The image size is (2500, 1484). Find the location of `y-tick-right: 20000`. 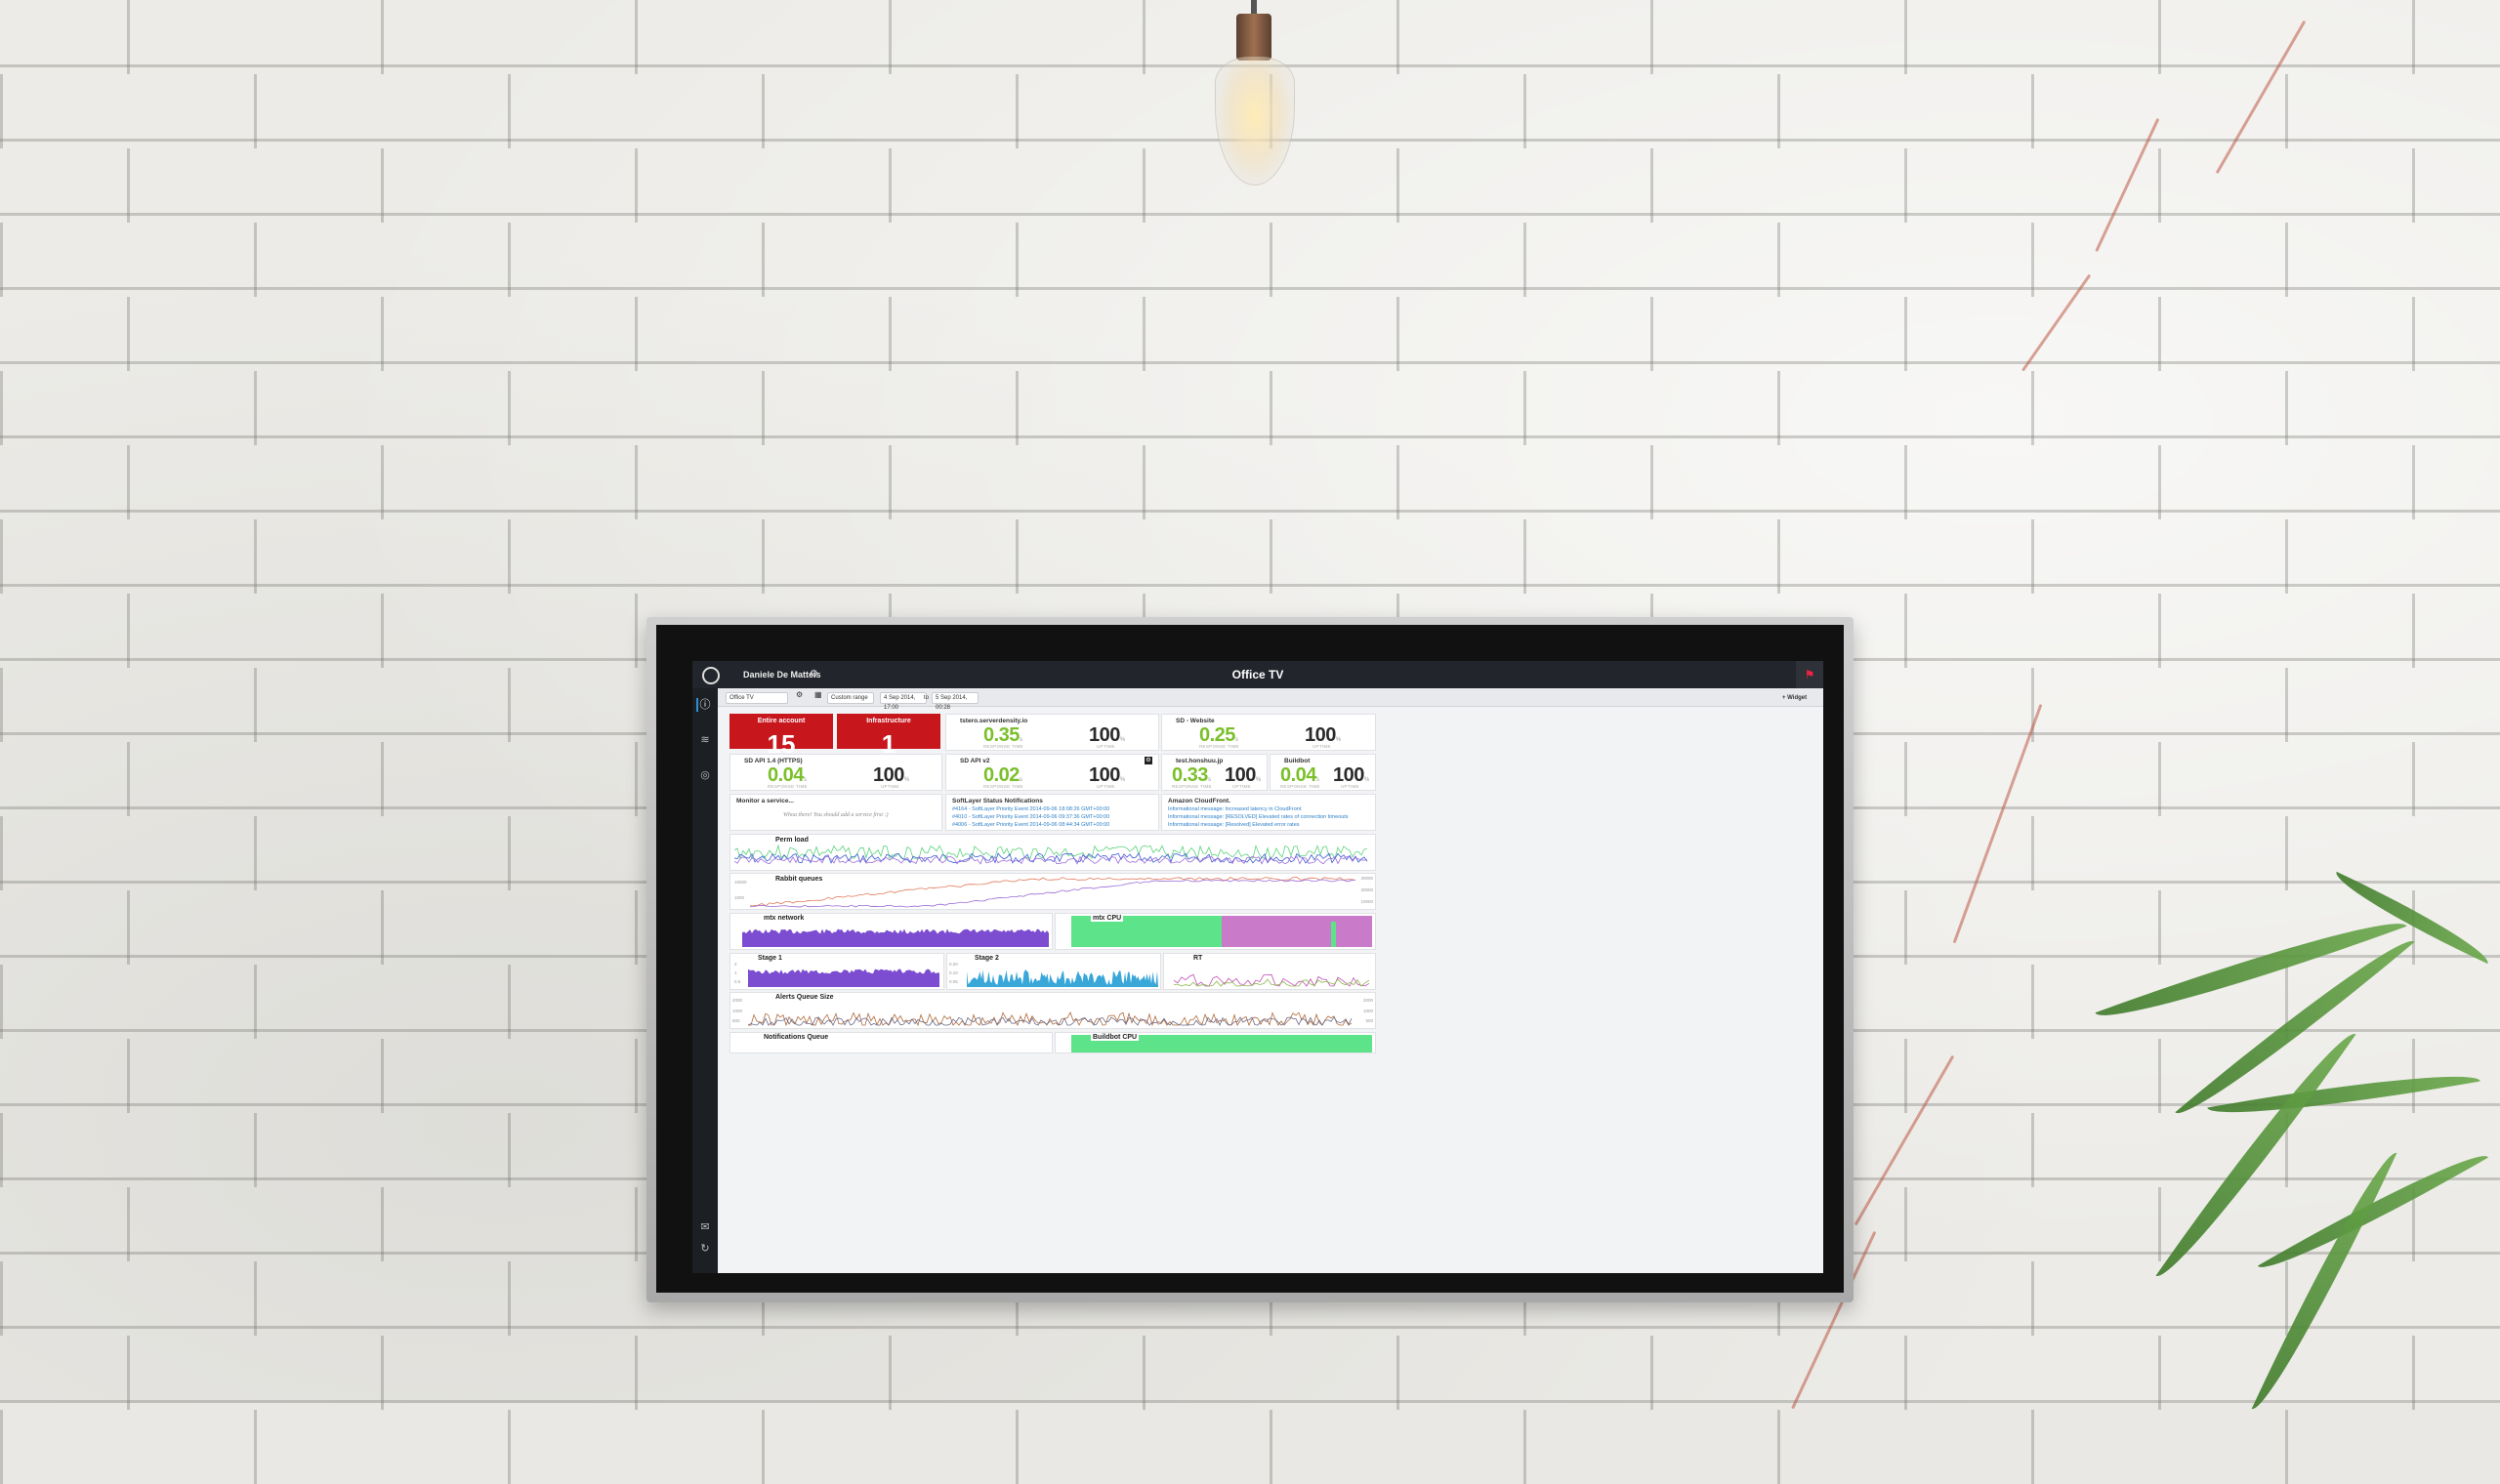

y-tick-right: 20000 is located at coordinates (1366, 890).